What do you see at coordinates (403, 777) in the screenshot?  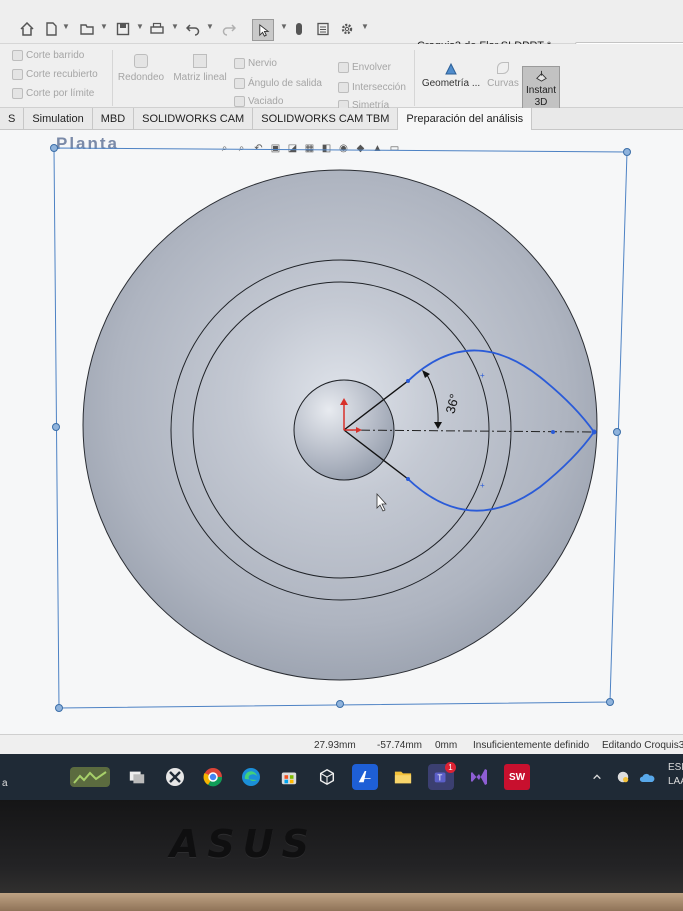 I see `file-explorer-icon` at bounding box center [403, 777].